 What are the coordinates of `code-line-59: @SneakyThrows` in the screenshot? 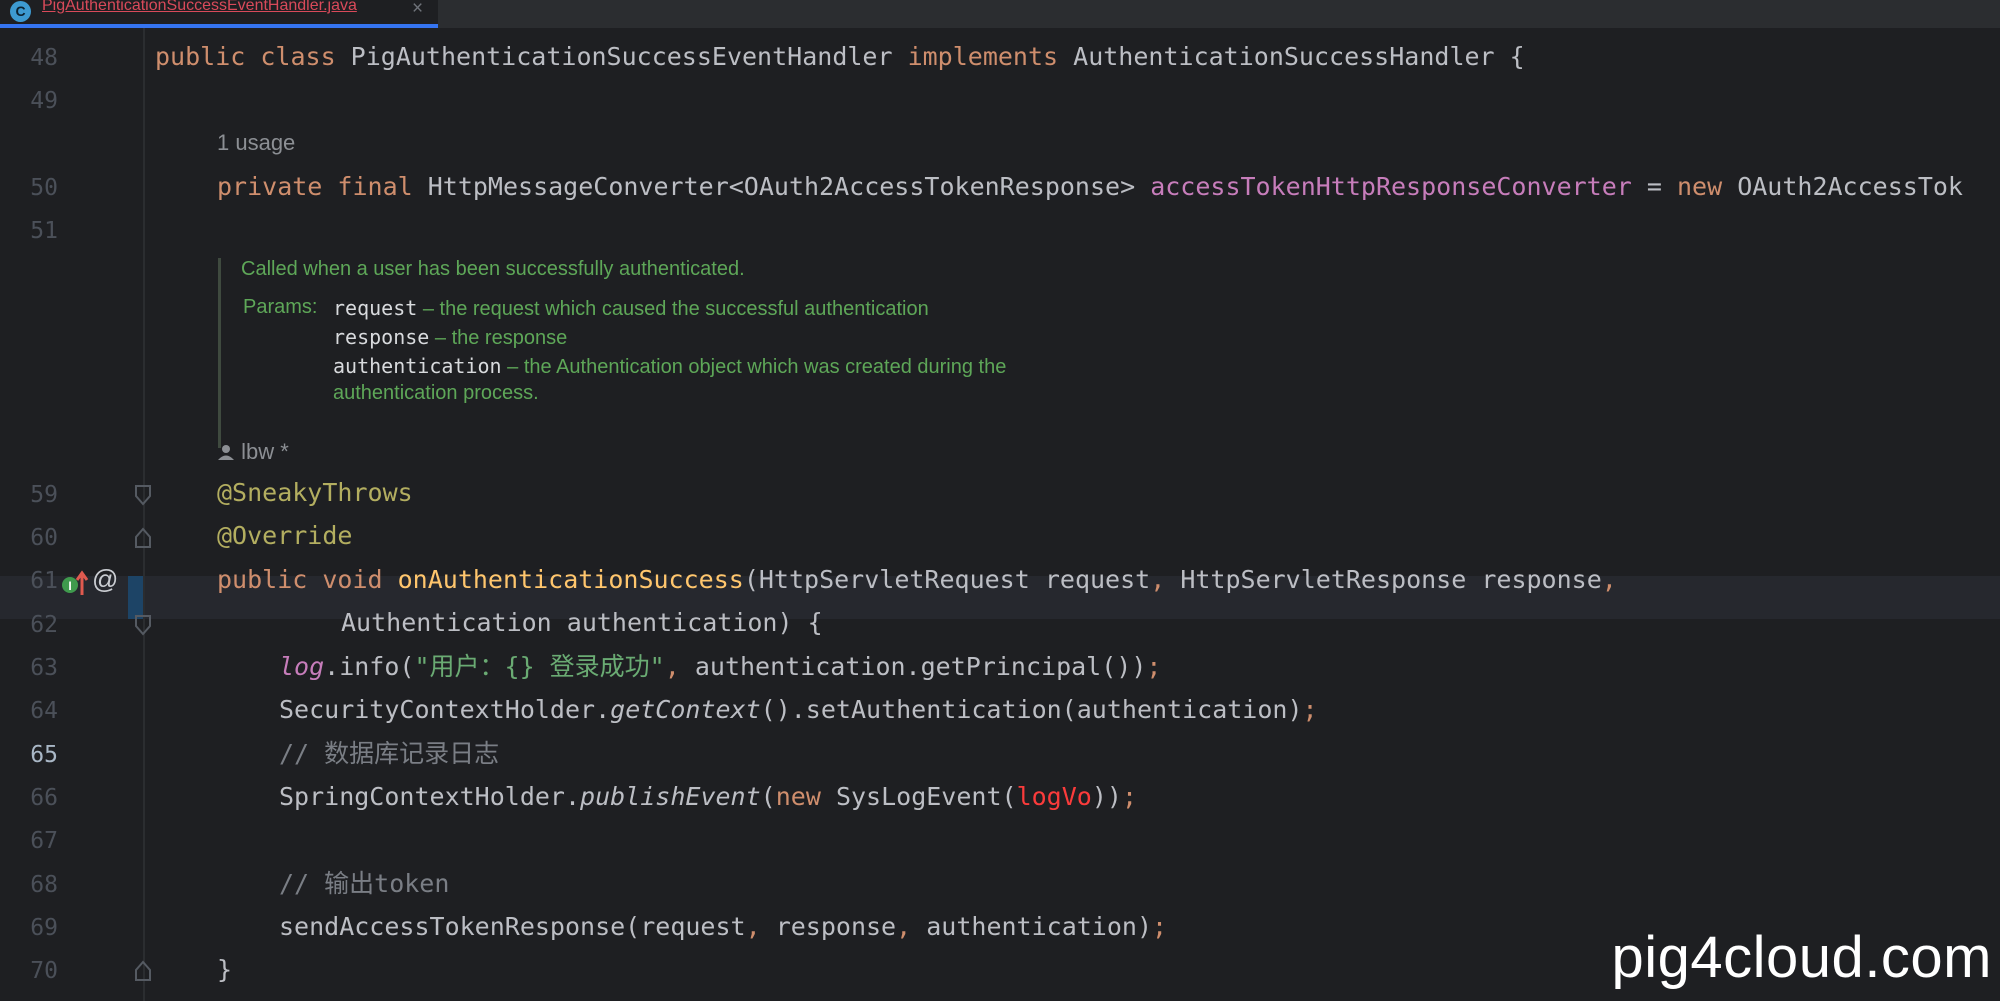 It's located at (315, 493).